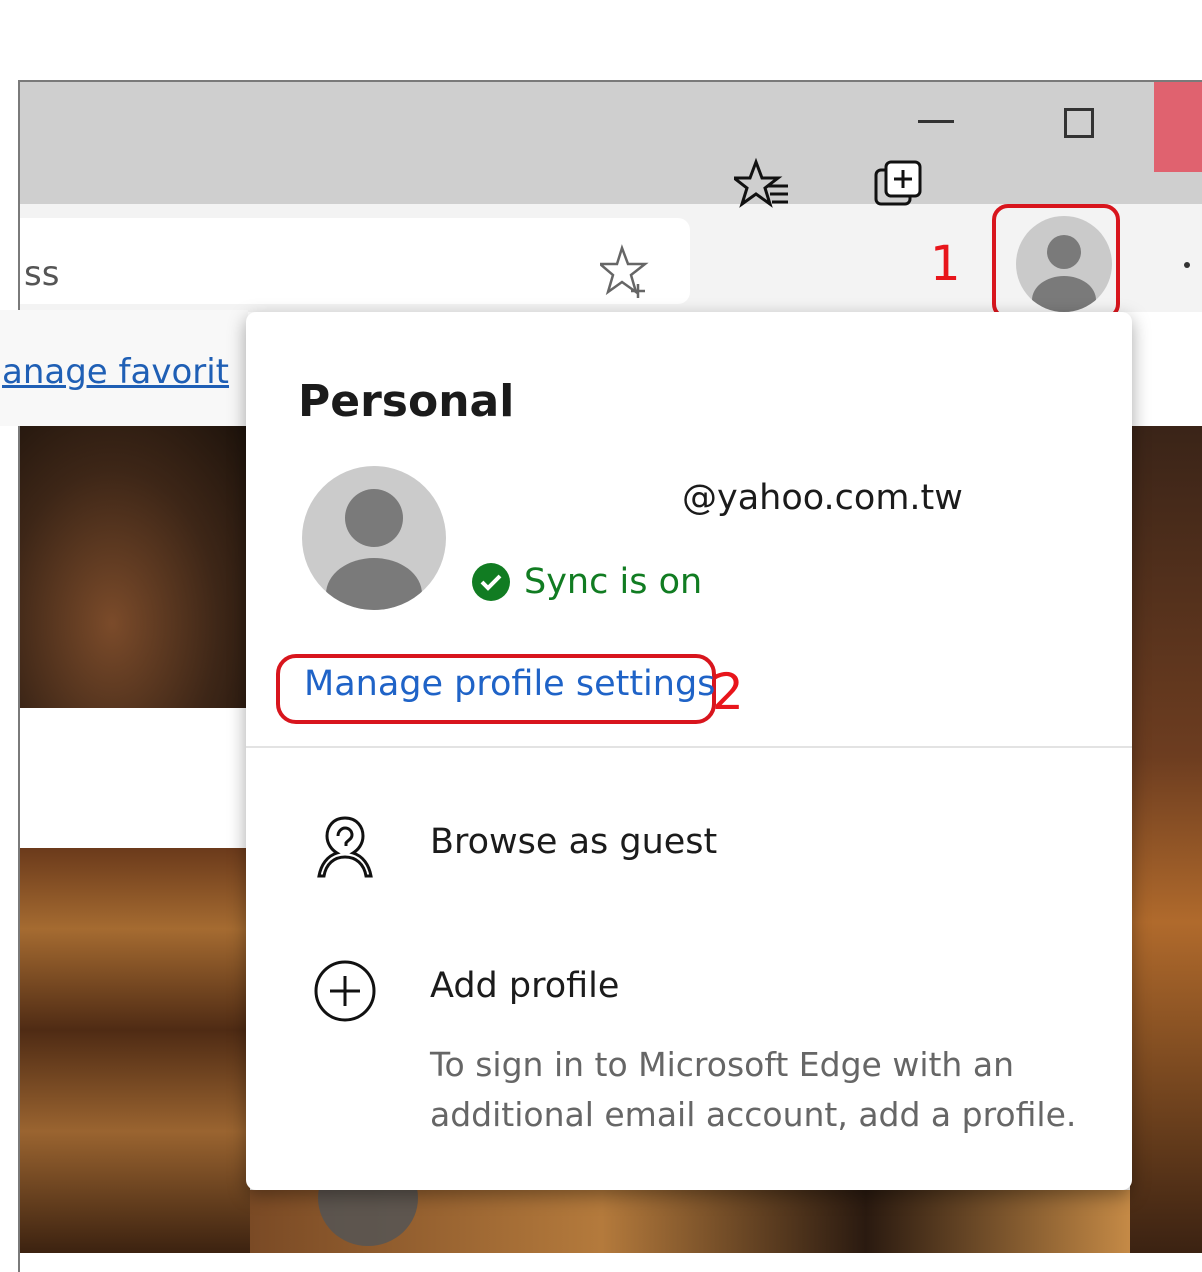 Image resolution: width=1202 pixels, height=1272 pixels. Describe the element at coordinates (491, 582) in the screenshot. I see `check-circle-icon` at that location.